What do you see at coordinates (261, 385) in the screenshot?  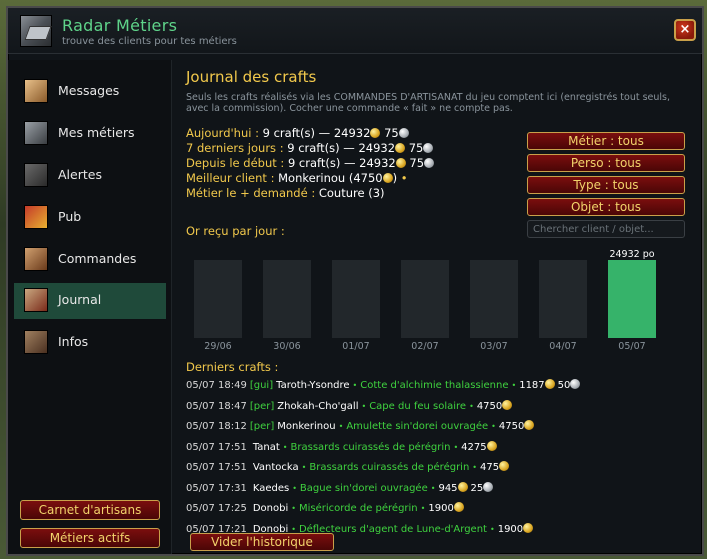 I see `craft-tag: [gui]` at bounding box center [261, 385].